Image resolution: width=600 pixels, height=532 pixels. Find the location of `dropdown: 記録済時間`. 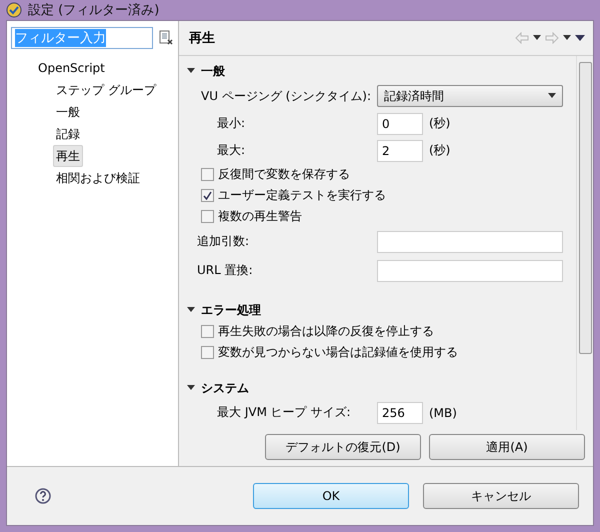

dropdown: 記録済時間 is located at coordinates (470, 96).